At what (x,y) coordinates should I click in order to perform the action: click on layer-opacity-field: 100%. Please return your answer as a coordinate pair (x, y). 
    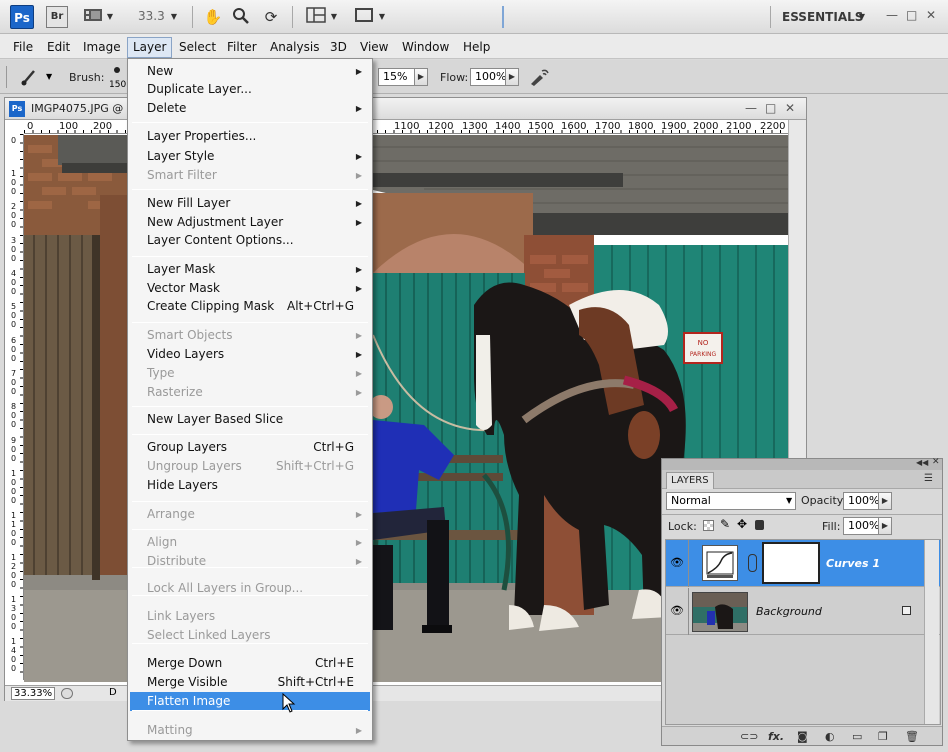
    Looking at the image, I should click on (861, 501).